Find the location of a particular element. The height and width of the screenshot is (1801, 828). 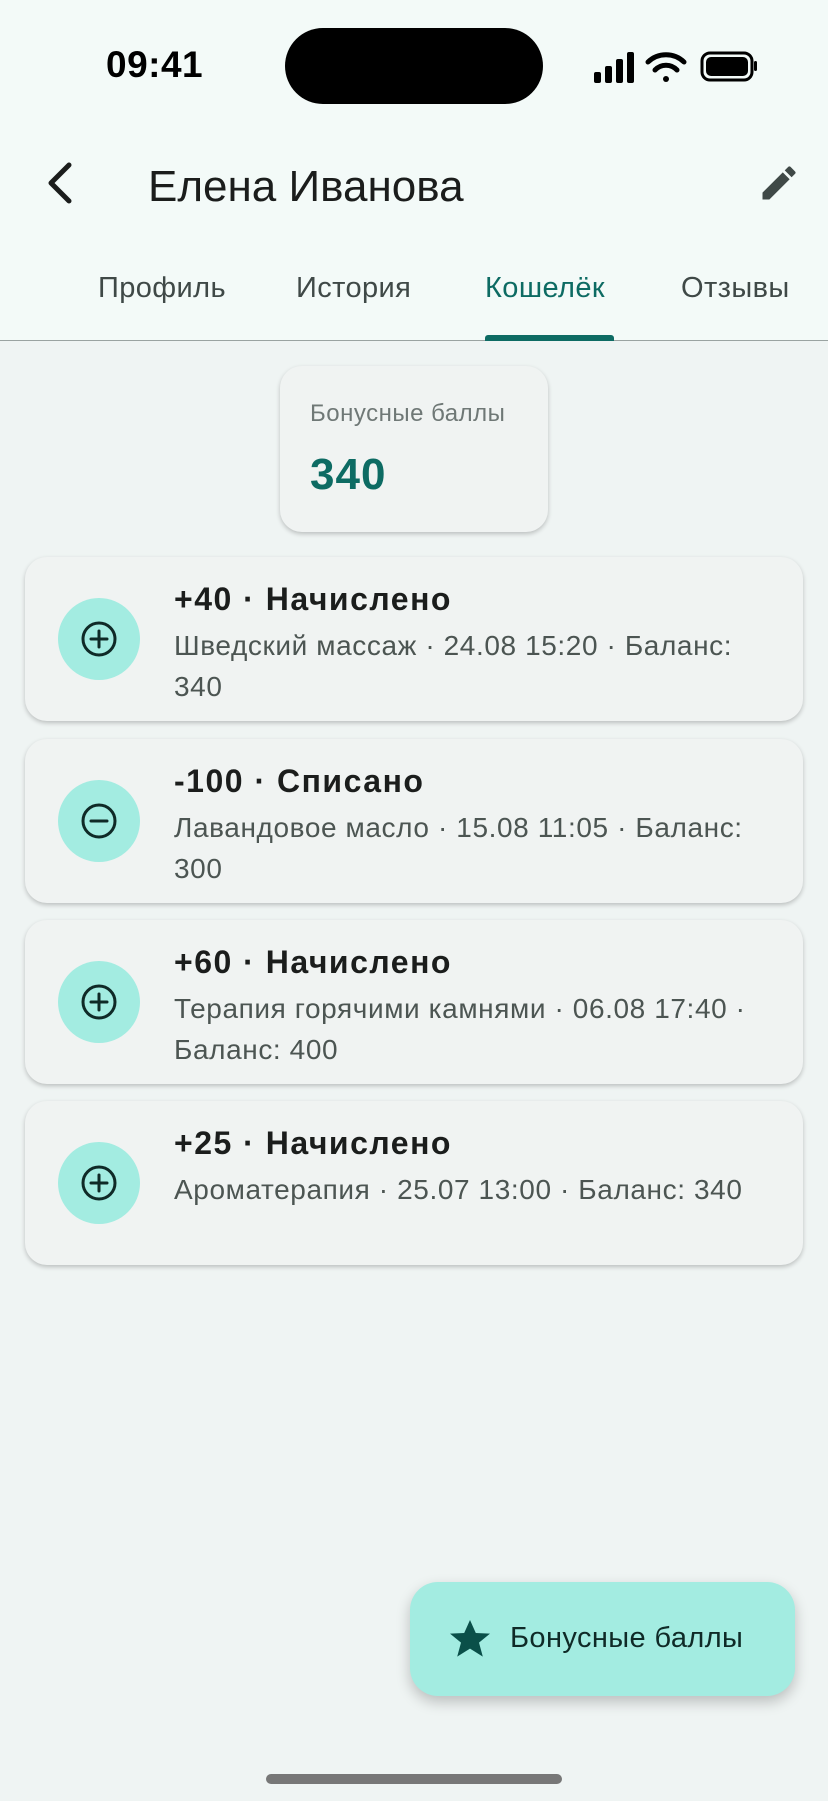

tab-wallet: Кошелёк is located at coordinates (545, 288).